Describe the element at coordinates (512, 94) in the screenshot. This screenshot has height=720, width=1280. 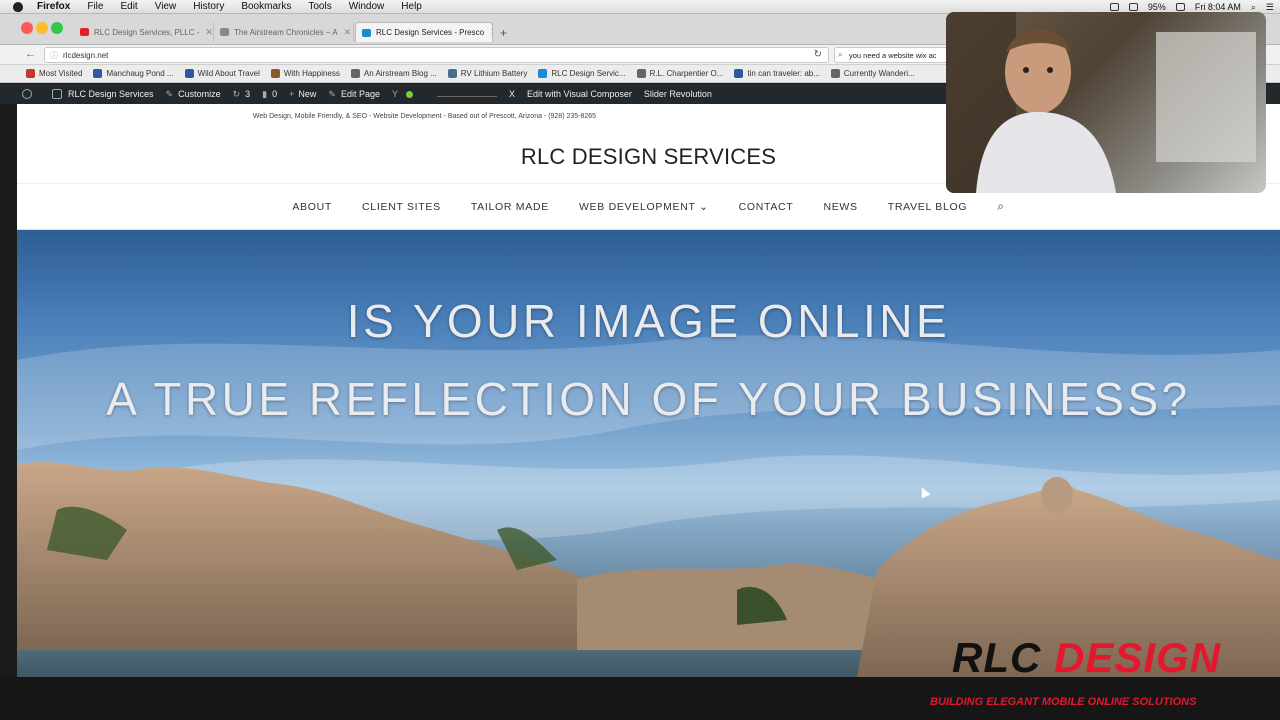
I see `admin-close-x: X` at that location.